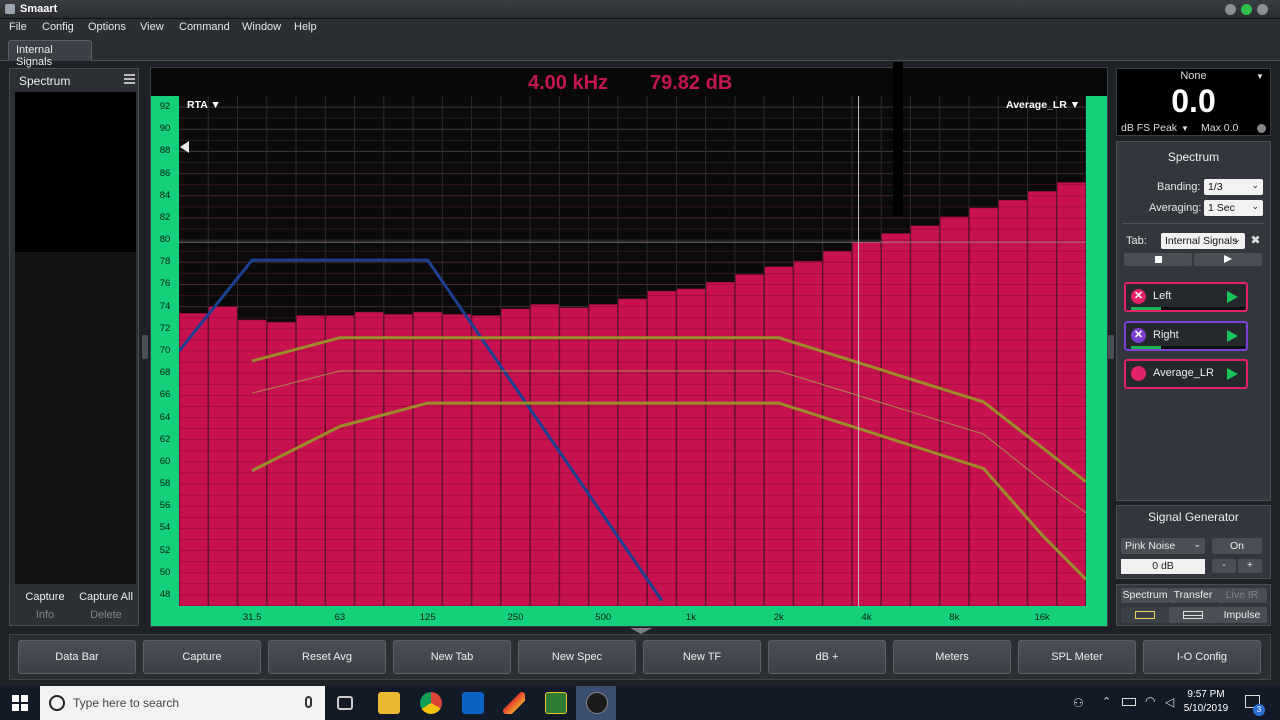 Image resolution: width=1280 pixels, height=720 pixels. I want to click on y-tick-label: 62, so click(165, 439).